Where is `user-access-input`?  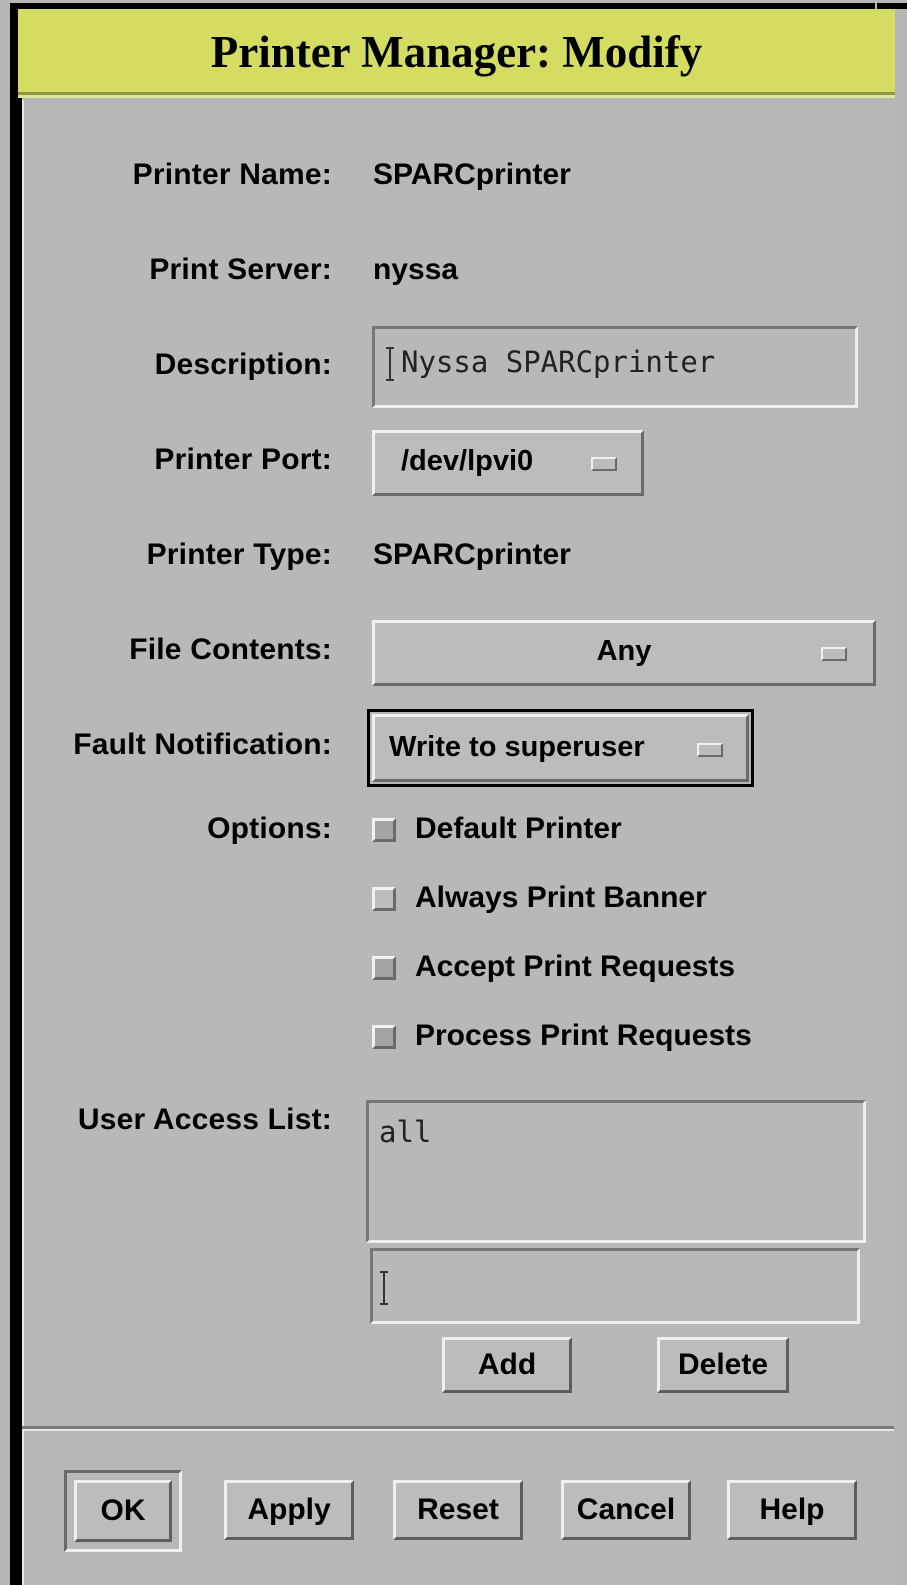
user-access-input is located at coordinates (615, 1286).